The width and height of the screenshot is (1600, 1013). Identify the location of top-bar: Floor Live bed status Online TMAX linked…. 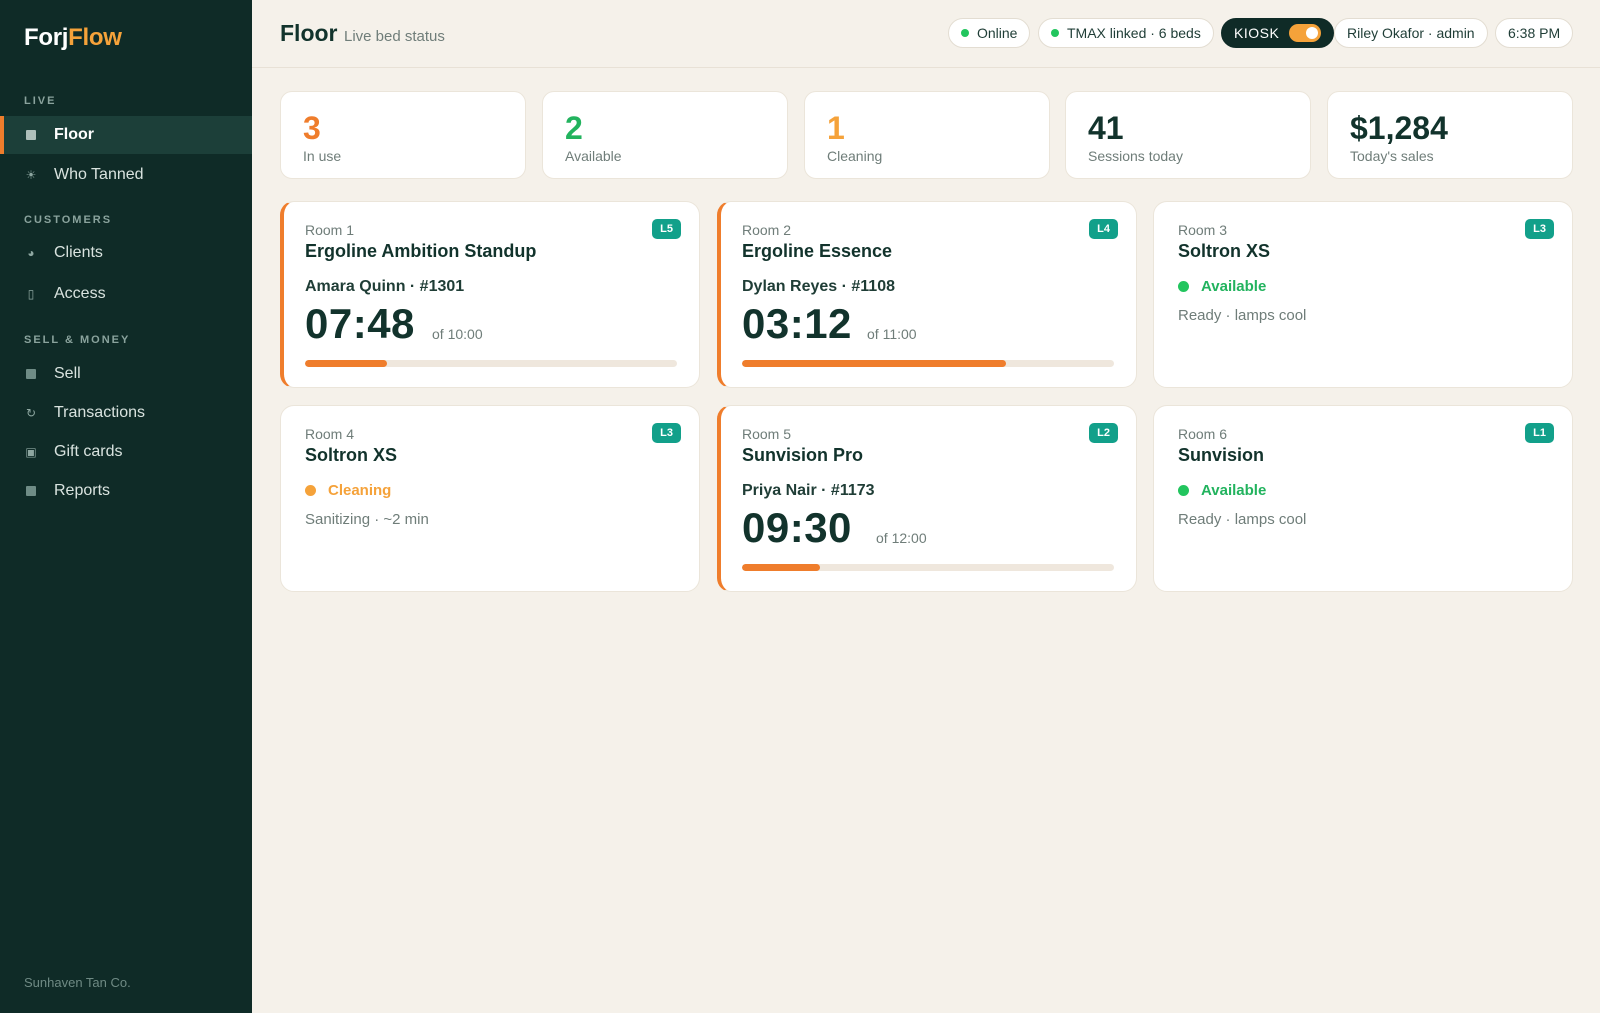
(926, 34).